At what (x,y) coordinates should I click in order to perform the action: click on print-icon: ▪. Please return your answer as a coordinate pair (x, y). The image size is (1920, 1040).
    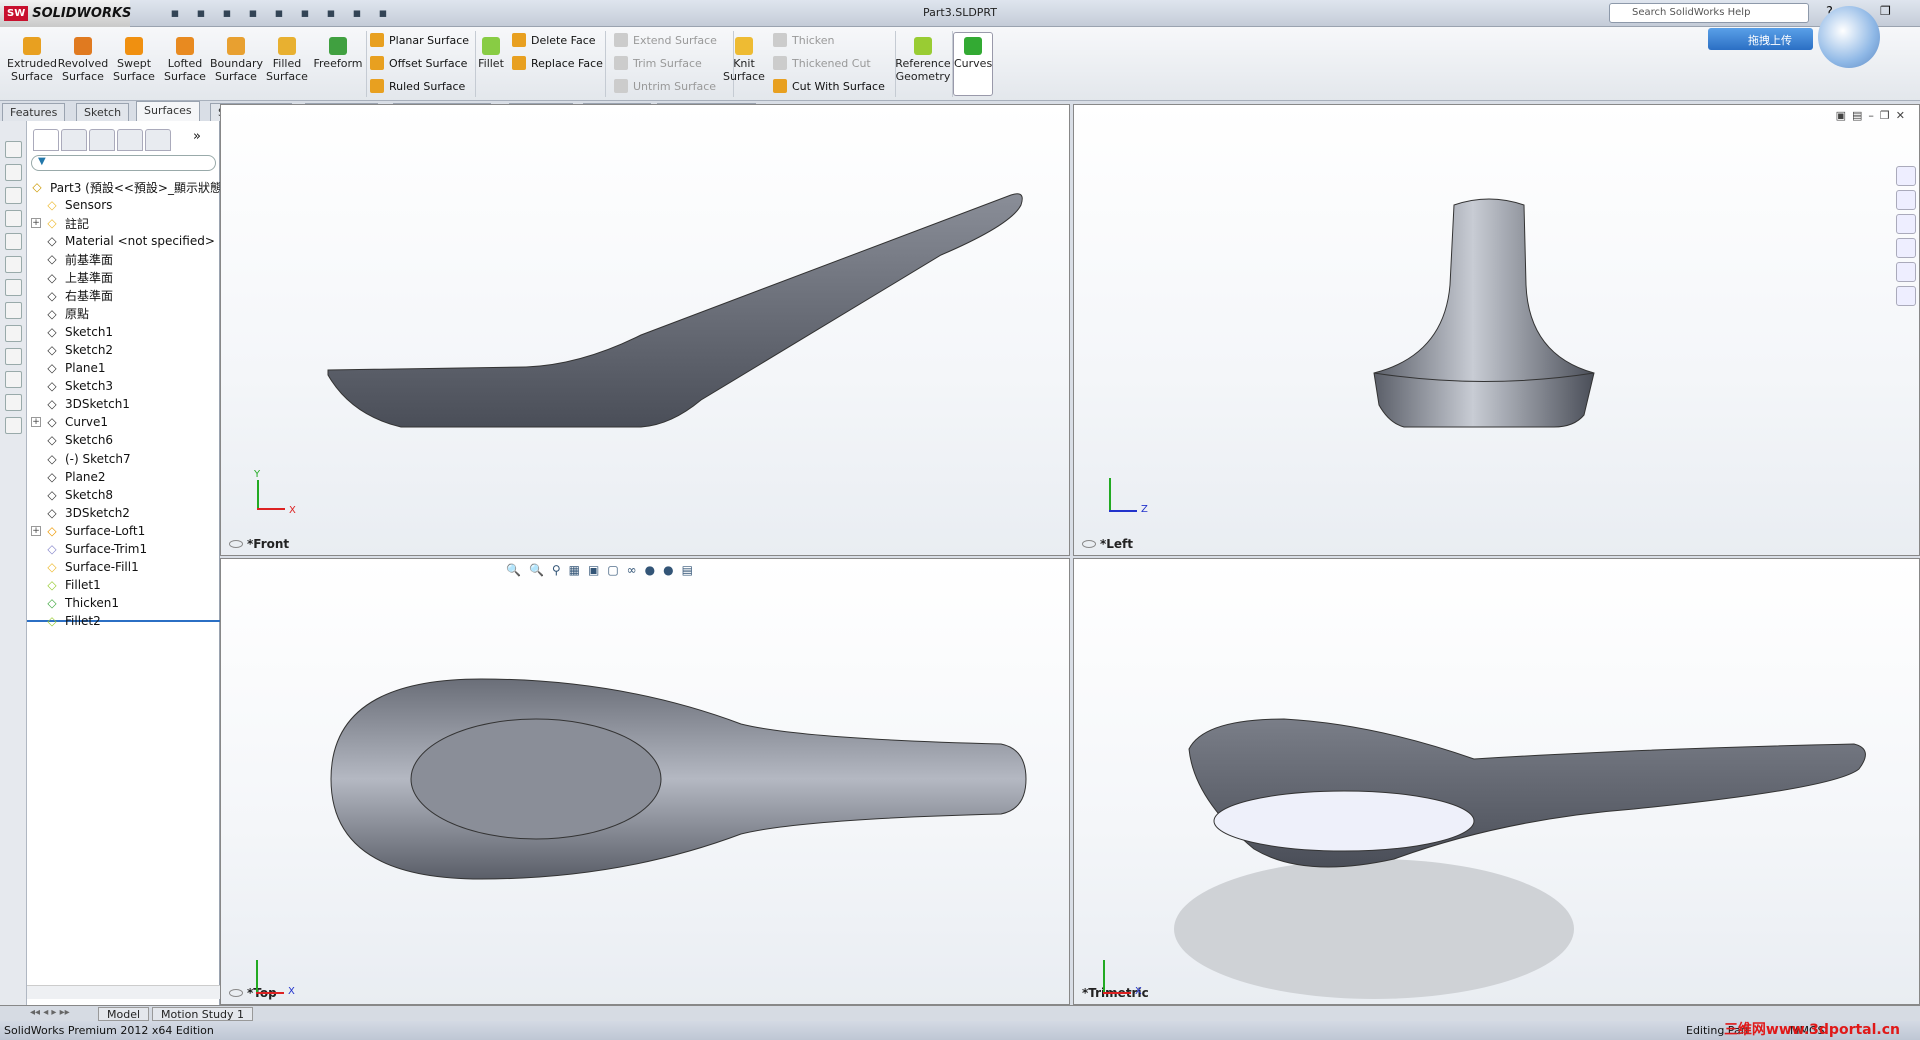
    Looking at the image, I should click on (253, 13).